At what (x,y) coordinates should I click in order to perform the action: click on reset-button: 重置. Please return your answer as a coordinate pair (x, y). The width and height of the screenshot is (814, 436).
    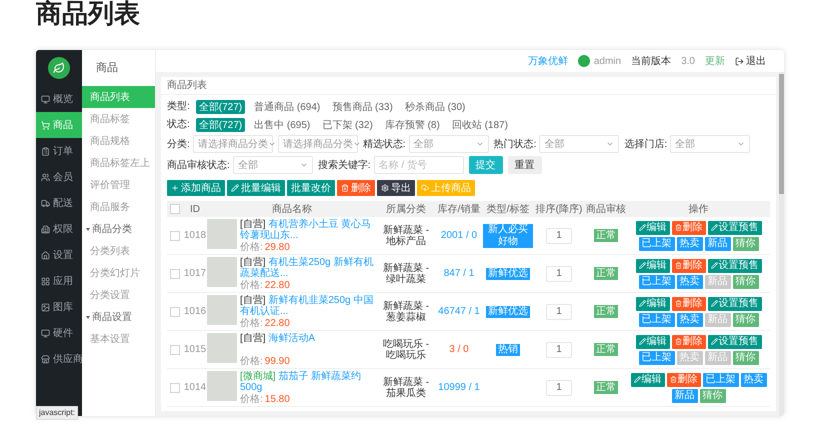
    Looking at the image, I should click on (525, 165).